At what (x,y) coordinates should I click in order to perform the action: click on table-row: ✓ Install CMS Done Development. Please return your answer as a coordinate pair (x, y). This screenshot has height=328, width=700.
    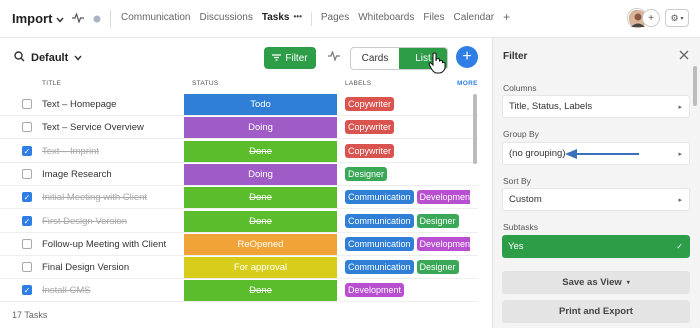
    Looking at the image, I should click on (239, 291).